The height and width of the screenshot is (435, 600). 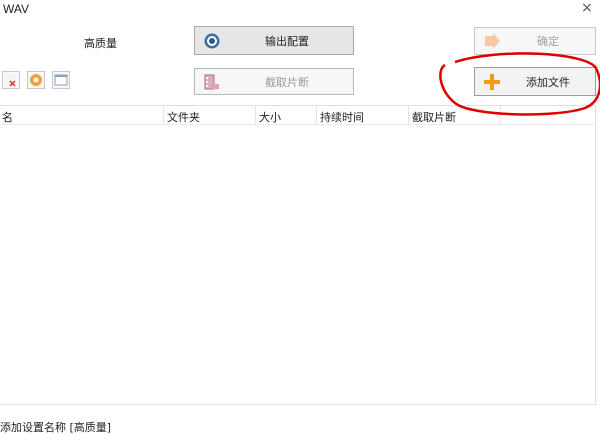 I want to click on clip-button: 截取片断, so click(x=274, y=81).